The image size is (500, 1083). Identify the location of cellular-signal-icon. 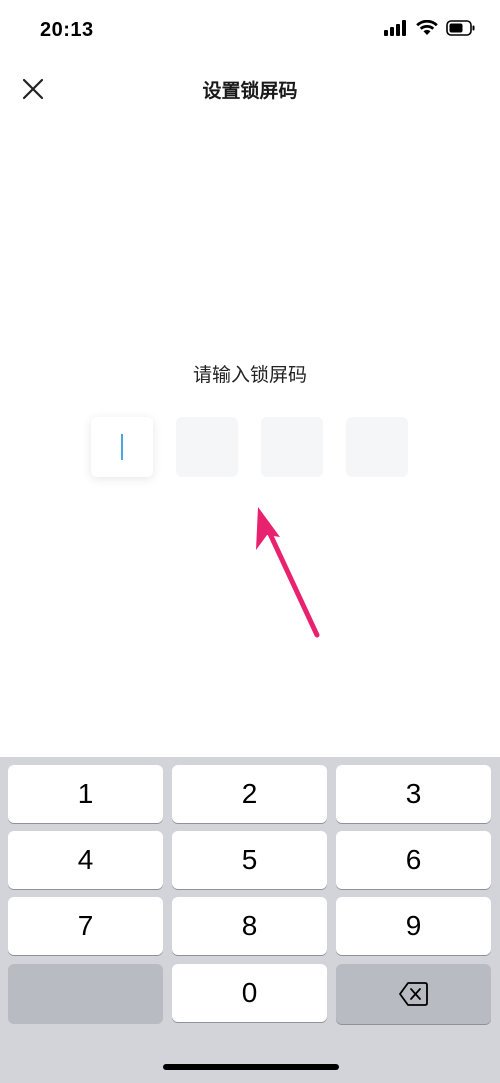
(395, 28).